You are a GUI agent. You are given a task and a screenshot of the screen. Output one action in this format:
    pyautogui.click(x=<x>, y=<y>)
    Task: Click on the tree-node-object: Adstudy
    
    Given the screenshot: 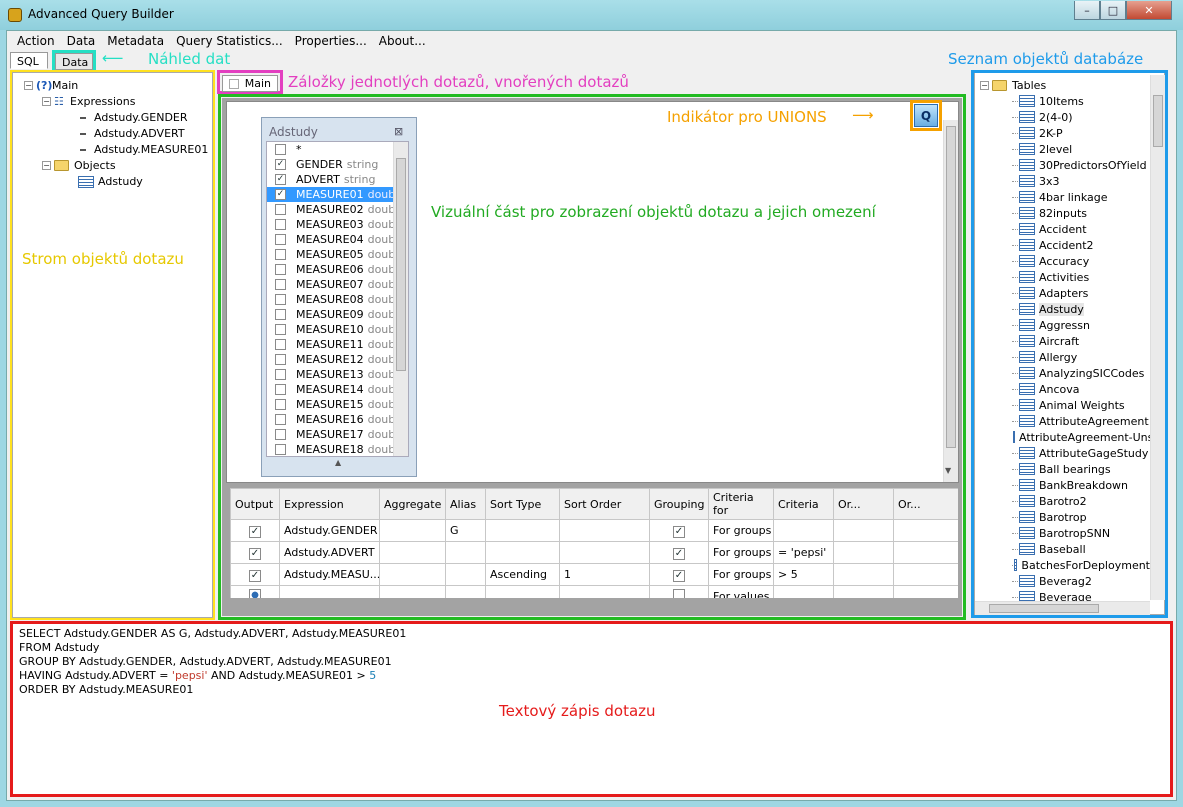 What is the action you would take?
    pyautogui.click(x=110, y=181)
    